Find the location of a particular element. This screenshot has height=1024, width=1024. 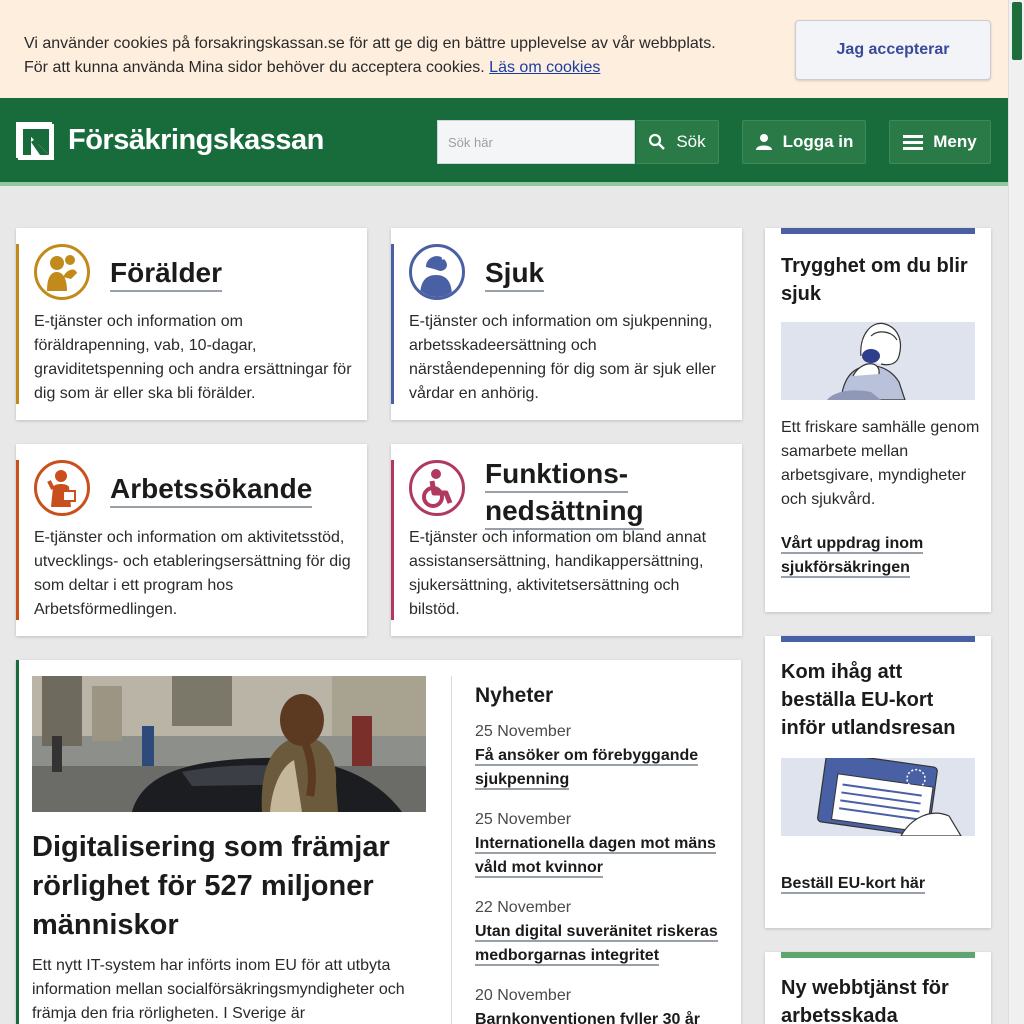

logo: Försäkringskassan is located at coordinates (170, 141).